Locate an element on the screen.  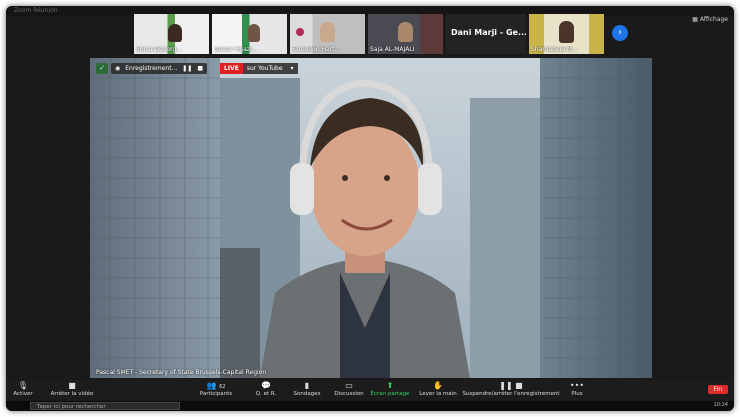
recording-pill: ◉ Enregistrement... ❚❚ ■ is located at coordinates (159, 68).